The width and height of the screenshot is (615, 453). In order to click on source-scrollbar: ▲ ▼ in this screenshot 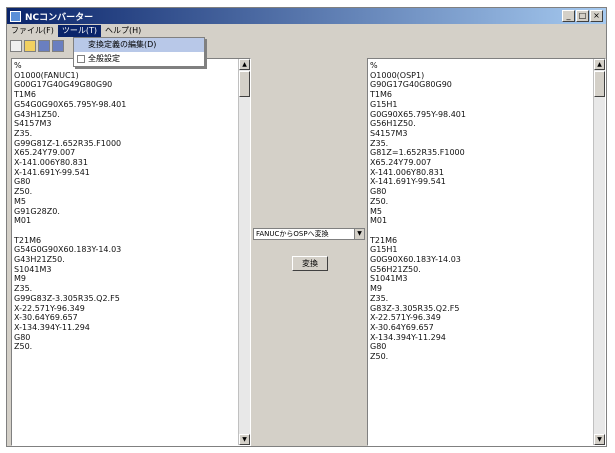, I will do `click(244, 252)`.